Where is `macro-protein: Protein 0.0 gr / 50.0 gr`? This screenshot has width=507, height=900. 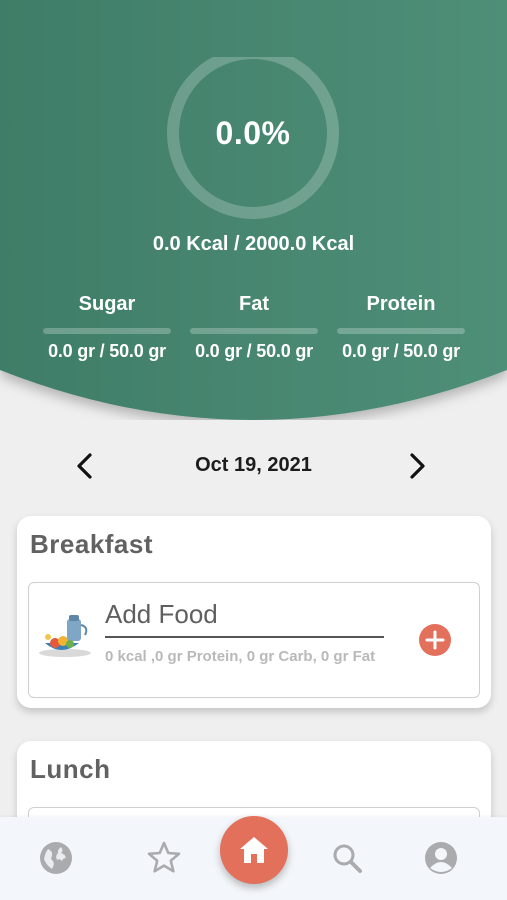
macro-protein: Protein 0.0 gr / 50.0 gr is located at coordinates (401, 327).